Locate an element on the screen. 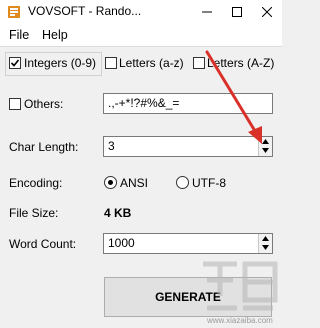 The width and height of the screenshot is (320, 328). file-size-label: File Size: is located at coordinates (34, 213).